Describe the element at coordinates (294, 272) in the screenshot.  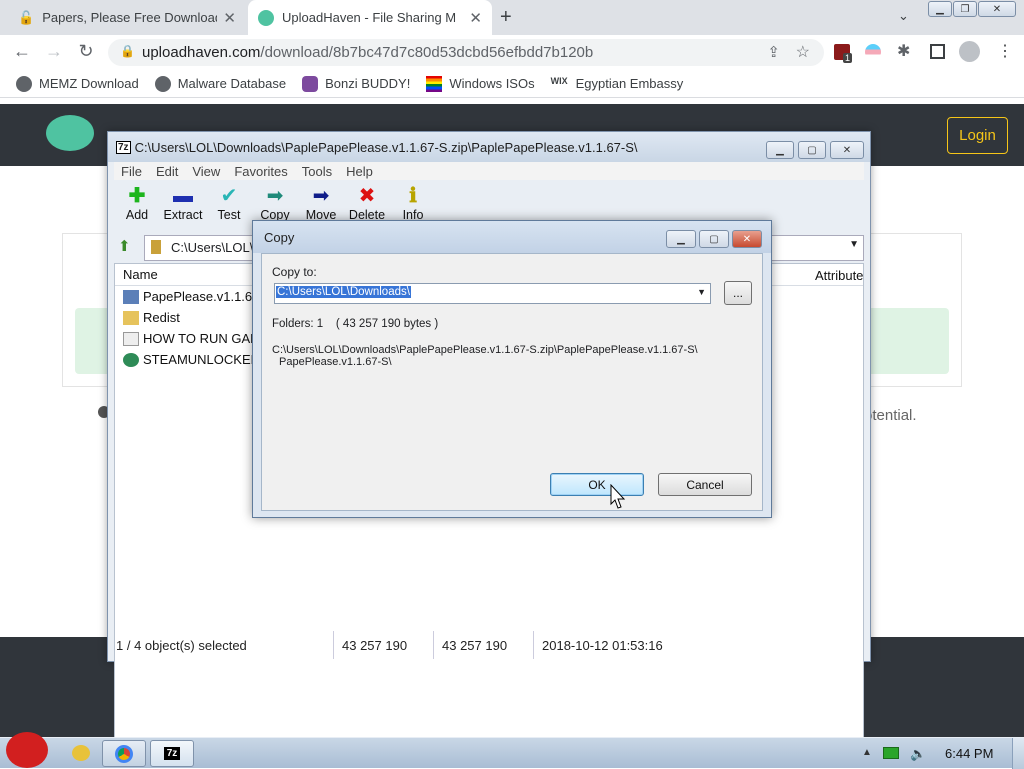
I see `copy-to-label: Copy to:` at that location.